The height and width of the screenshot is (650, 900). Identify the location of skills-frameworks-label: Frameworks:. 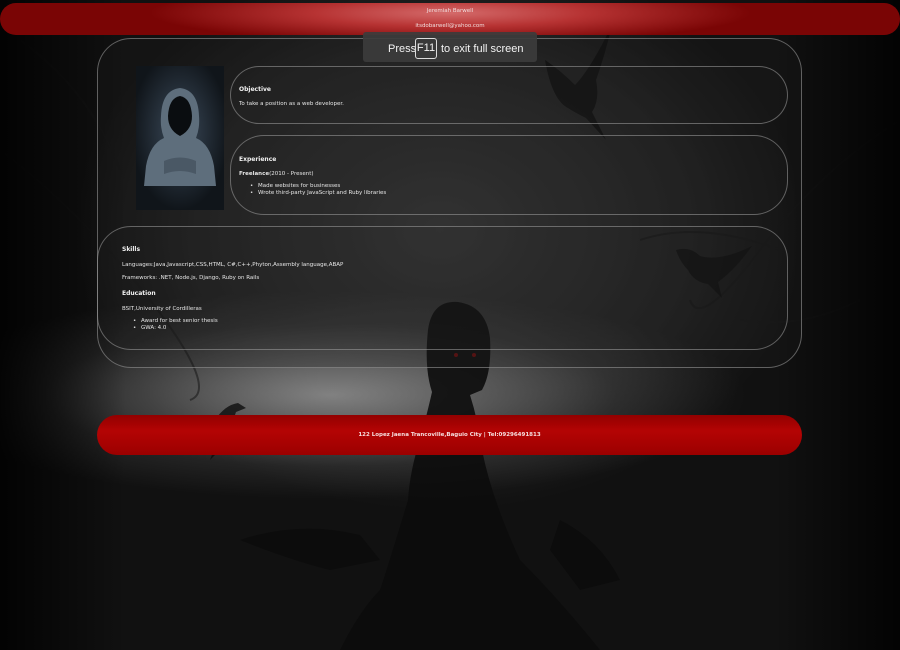
(140, 278).